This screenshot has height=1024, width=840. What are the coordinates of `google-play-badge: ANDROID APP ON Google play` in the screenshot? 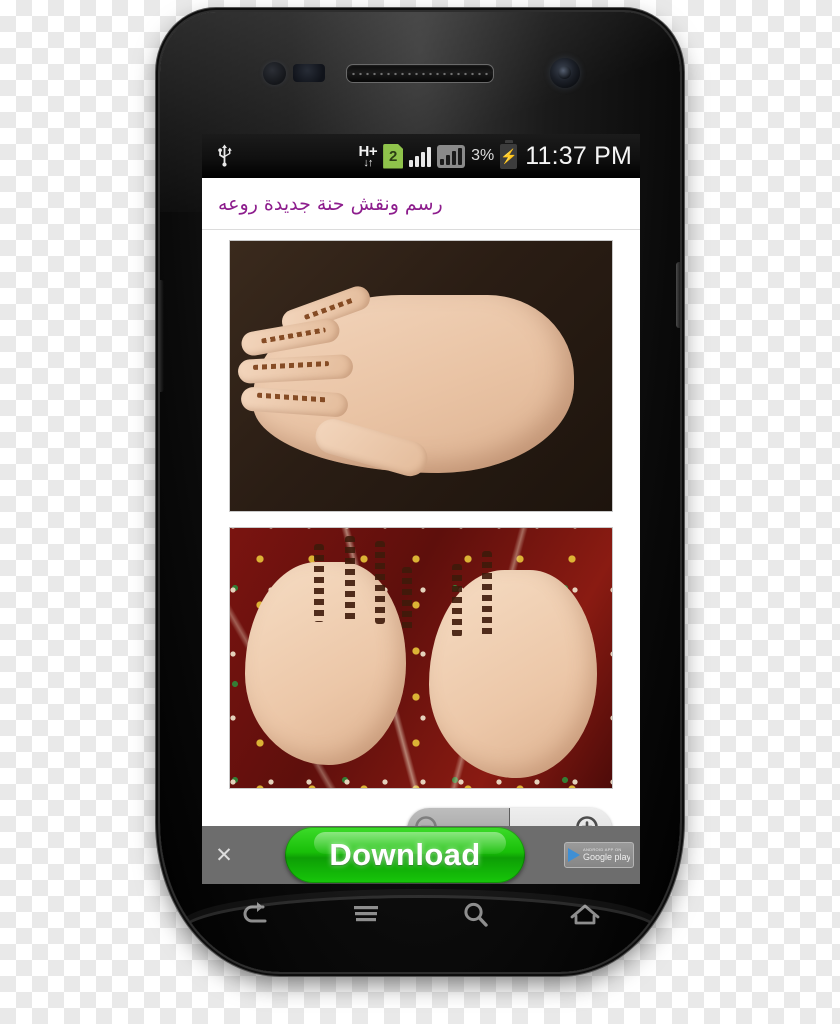 It's located at (599, 855).